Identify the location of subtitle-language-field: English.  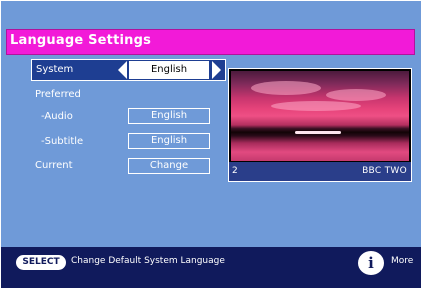
(169, 141).